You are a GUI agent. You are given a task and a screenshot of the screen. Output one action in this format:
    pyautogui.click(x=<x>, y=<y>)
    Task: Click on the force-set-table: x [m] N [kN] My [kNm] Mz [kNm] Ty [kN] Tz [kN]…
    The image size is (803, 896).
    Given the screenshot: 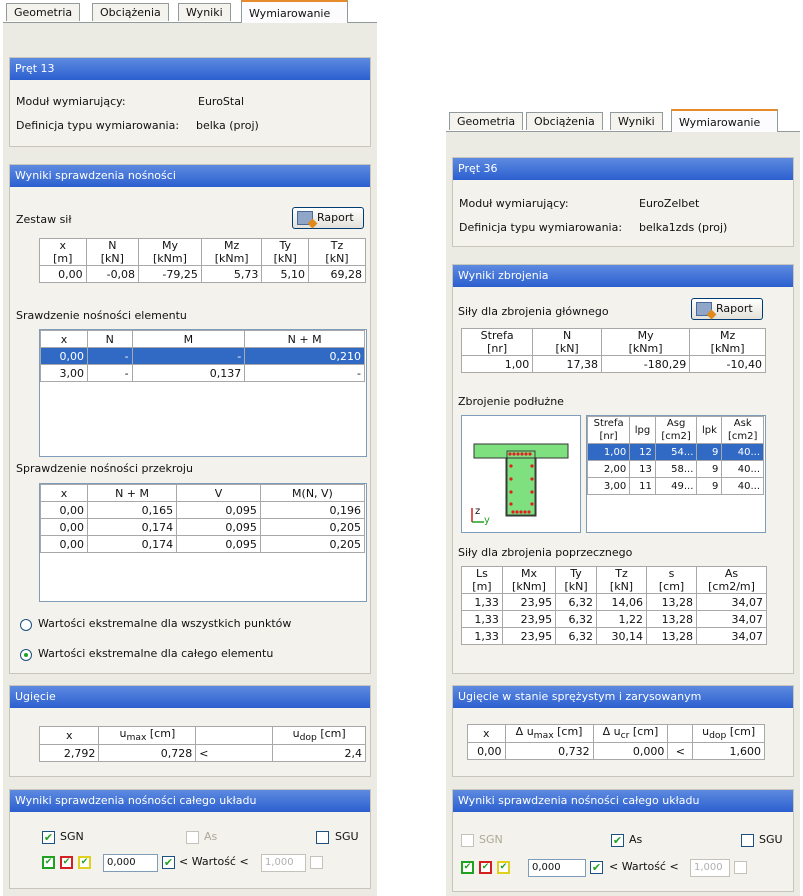 What is the action you would take?
    pyautogui.click(x=202, y=260)
    